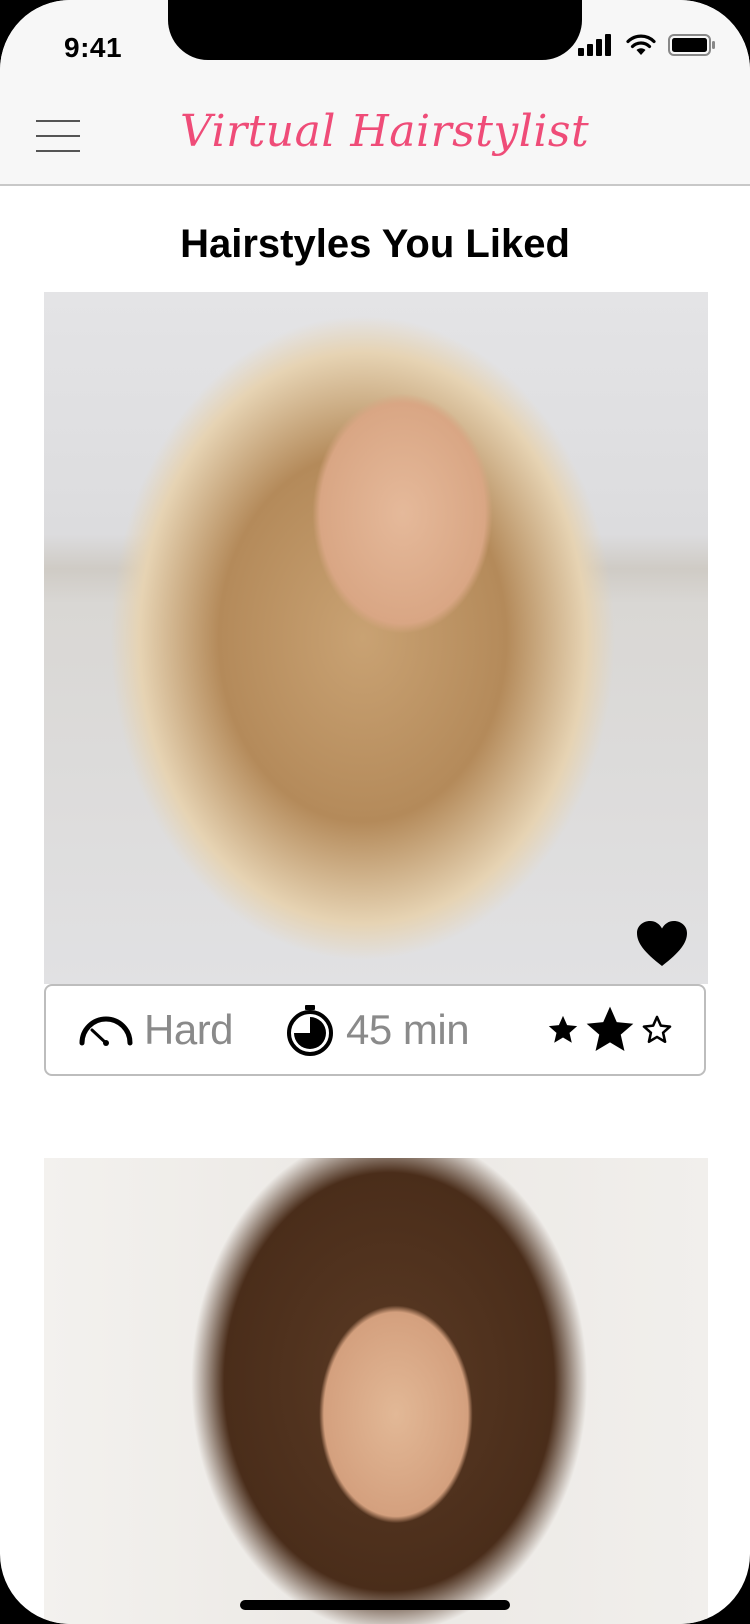 This screenshot has height=1624, width=750. What do you see at coordinates (594, 45) in the screenshot?
I see `cellular-signal-icon` at bounding box center [594, 45].